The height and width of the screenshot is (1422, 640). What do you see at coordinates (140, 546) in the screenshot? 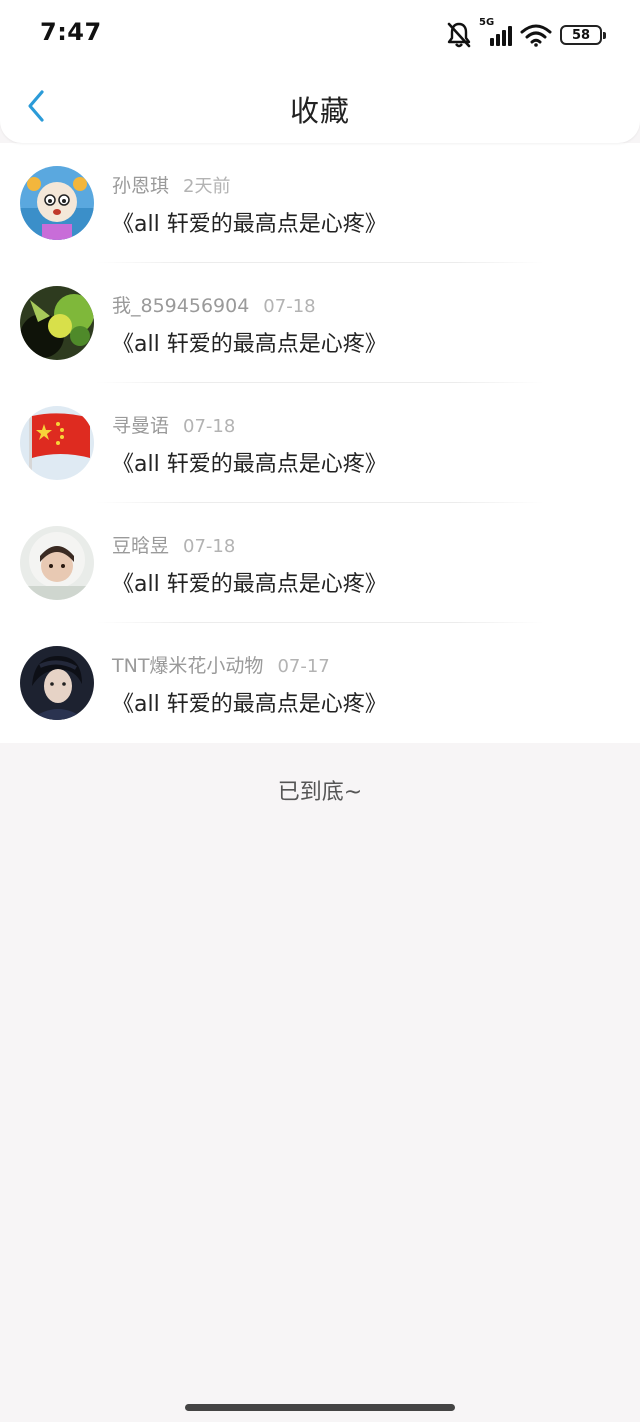
I see `username: 豆晗昱` at bounding box center [140, 546].